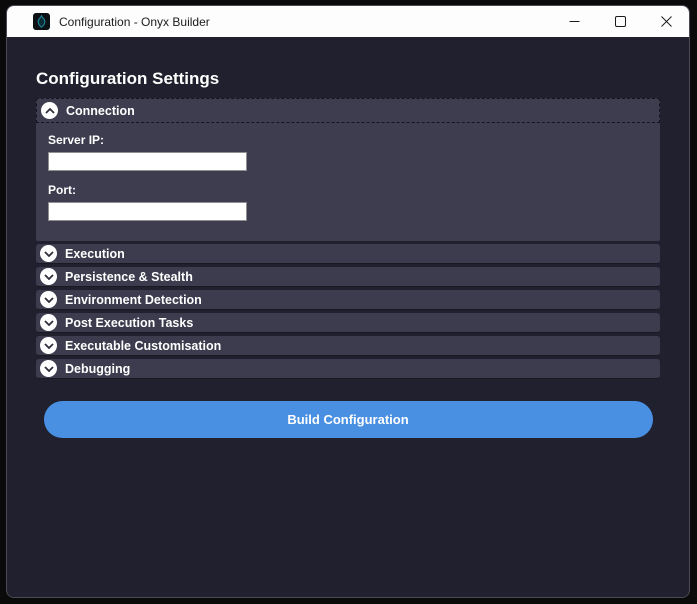 The width and height of the screenshot is (697, 604). I want to click on section-header-persistence-stealth: Persistence & Stealth, so click(348, 277).